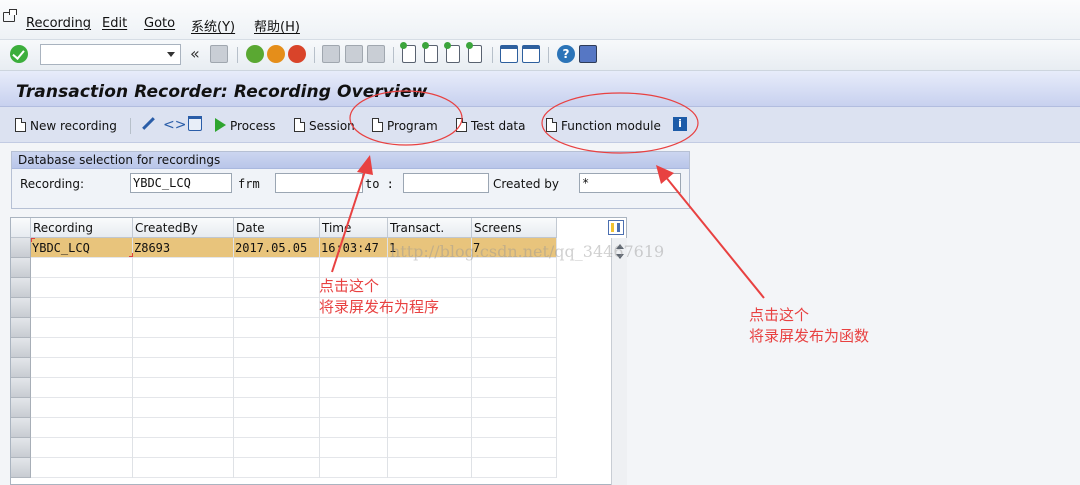 This screenshot has height=485, width=1080. What do you see at coordinates (603, 126) in the screenshot?
I see `function-module-button: Function module` at bounding box center [603, 126].